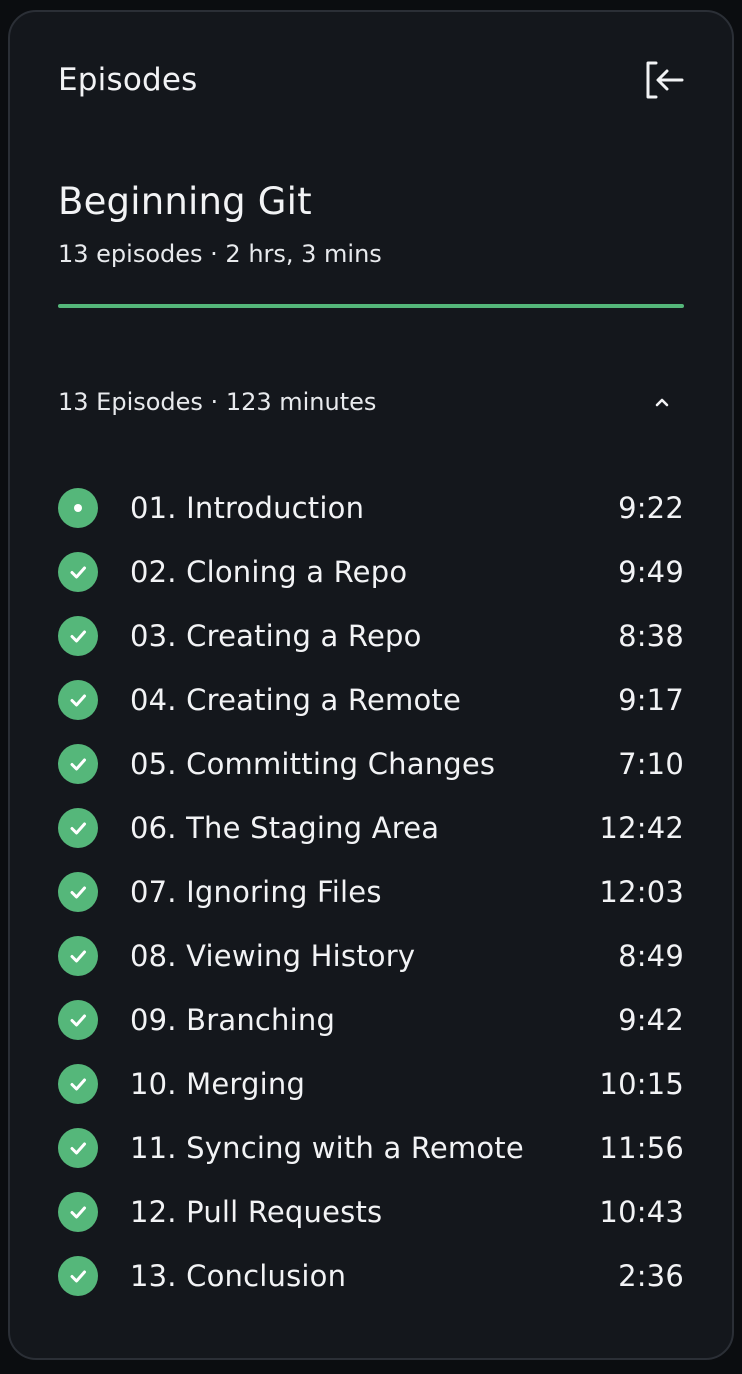 The height and width of the screenshot is (1374, 742). Describe the element at coordinates (313, 764) in the screenshot. I see `episode-title: 05. Committing Changes` at that location.